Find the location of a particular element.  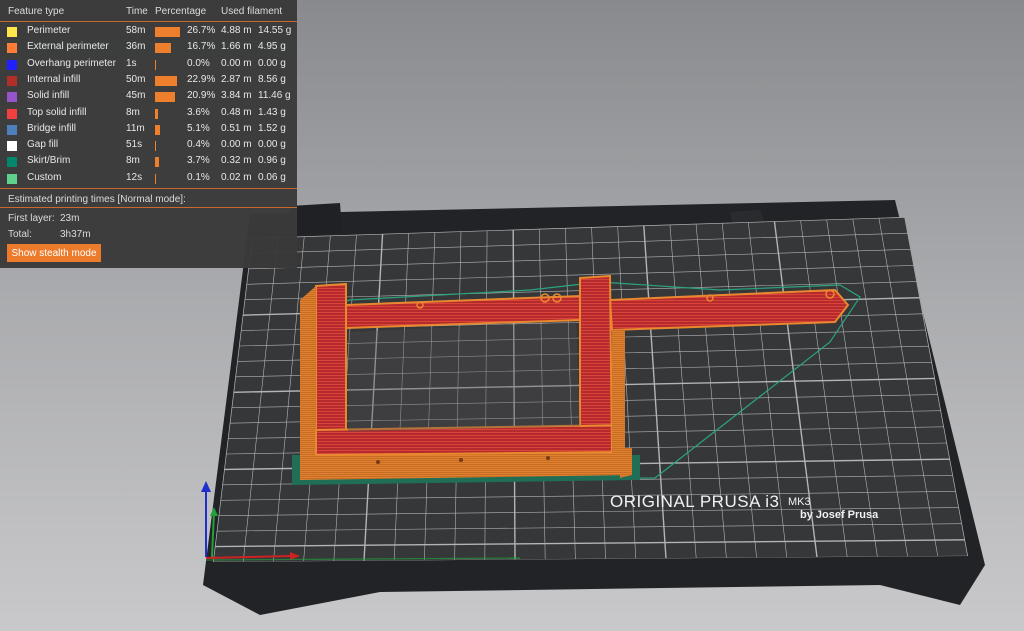

feature-length: 0.48 m is located at coordinates (236, 112).